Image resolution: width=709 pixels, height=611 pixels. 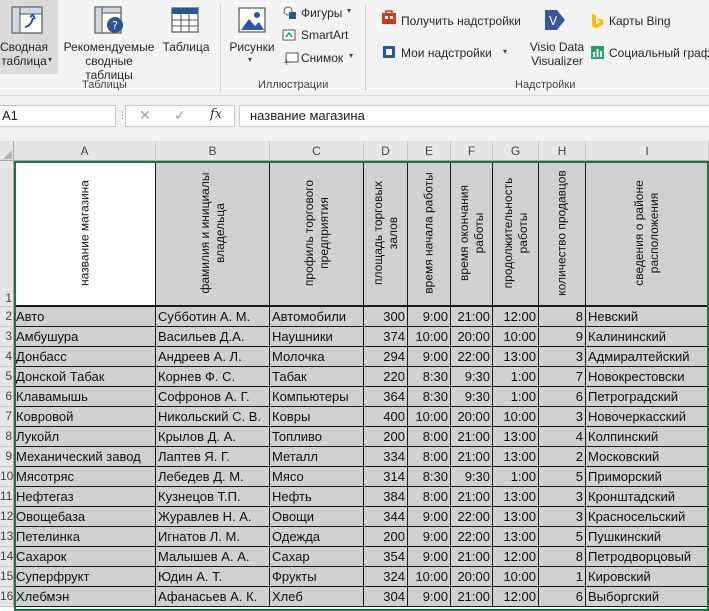 I want to click on screenshot-dropdown-icon: ▾, so click(x=351, y=55).